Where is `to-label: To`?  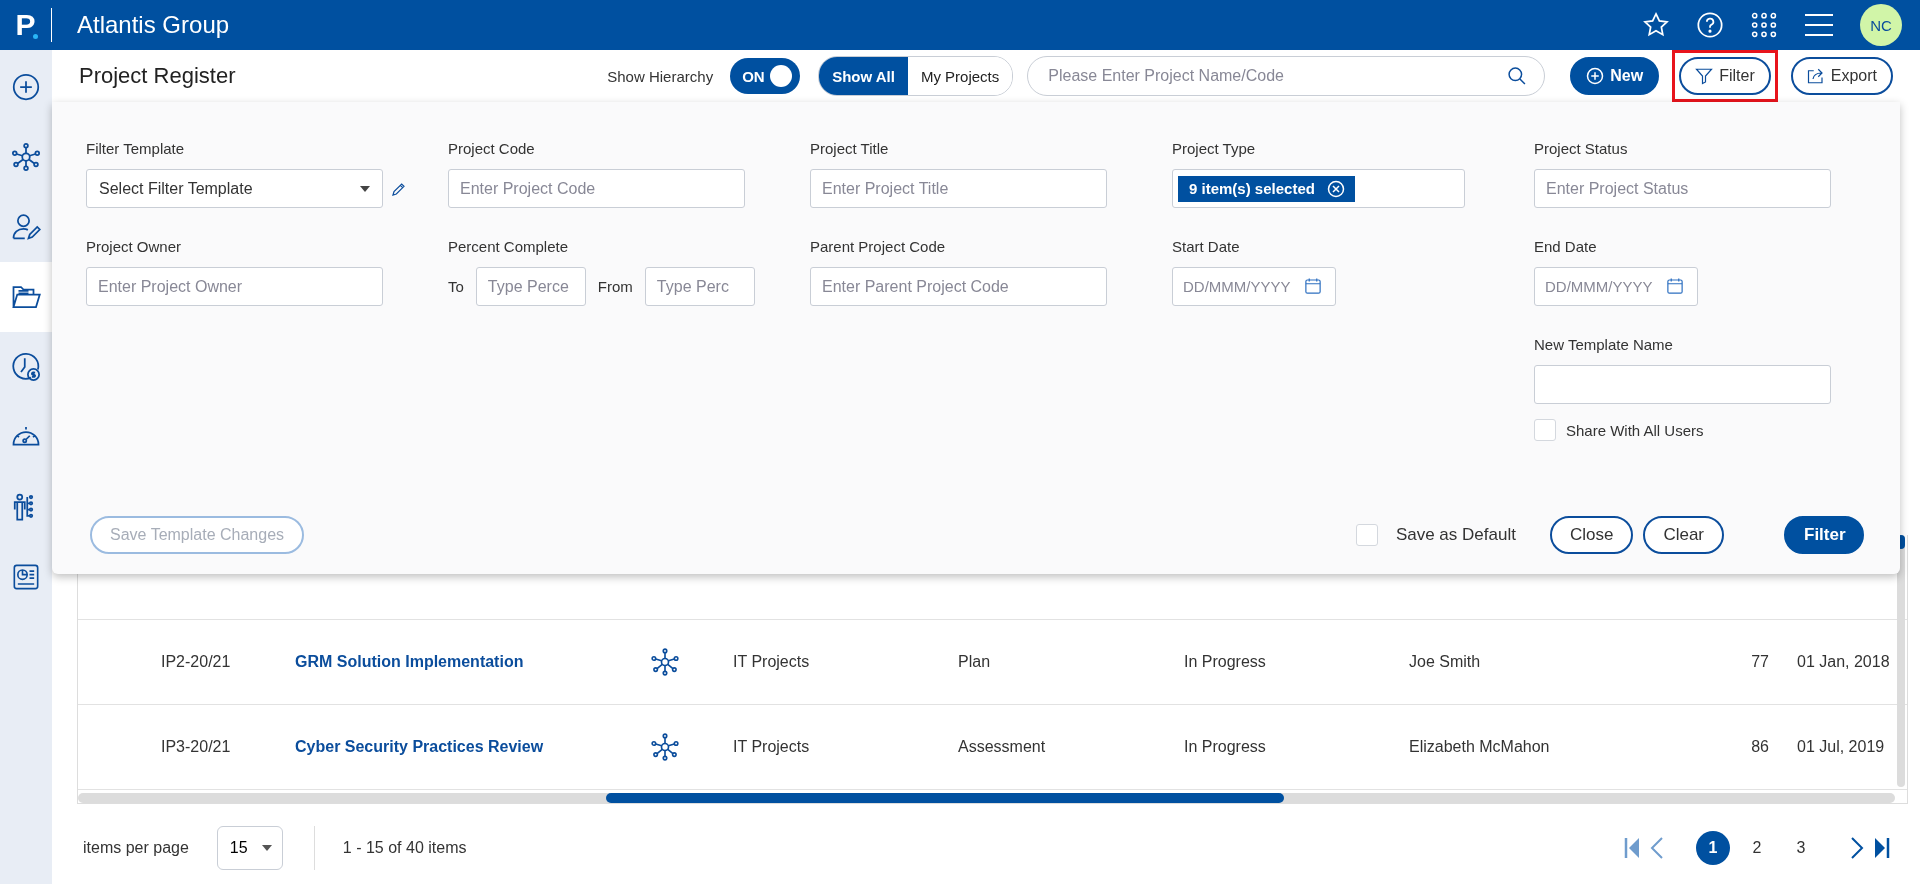
to-label: To is located at coordinates (456, 286).